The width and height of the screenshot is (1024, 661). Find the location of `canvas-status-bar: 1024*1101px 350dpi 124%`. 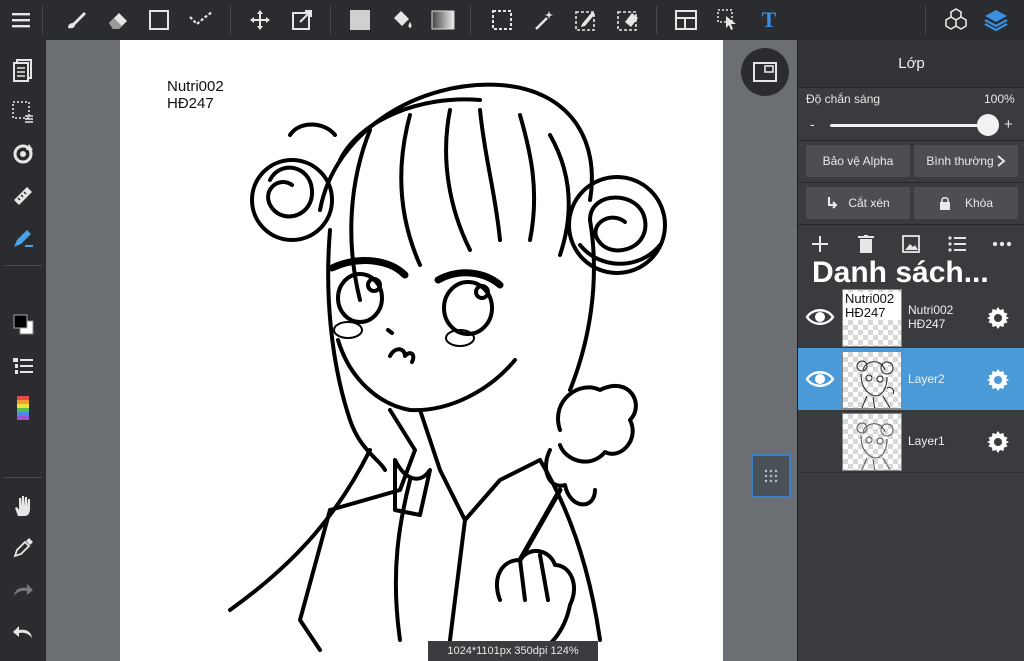

canvas-status-bar: 1024*1101px 350dpi 124% is located at coordinates (513, 651).